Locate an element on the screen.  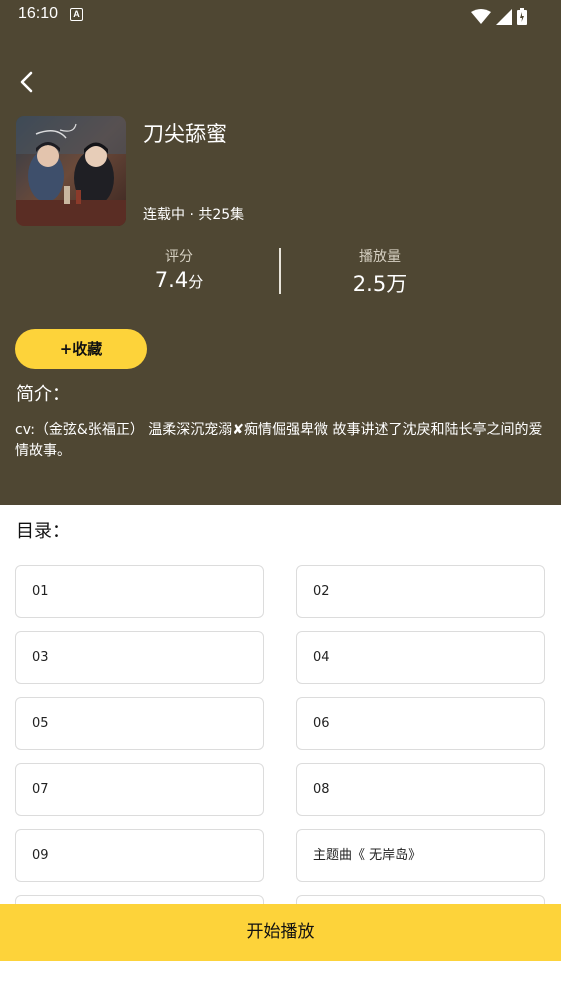
status-bar: 16:10 A is located at coordinates (280, 15).